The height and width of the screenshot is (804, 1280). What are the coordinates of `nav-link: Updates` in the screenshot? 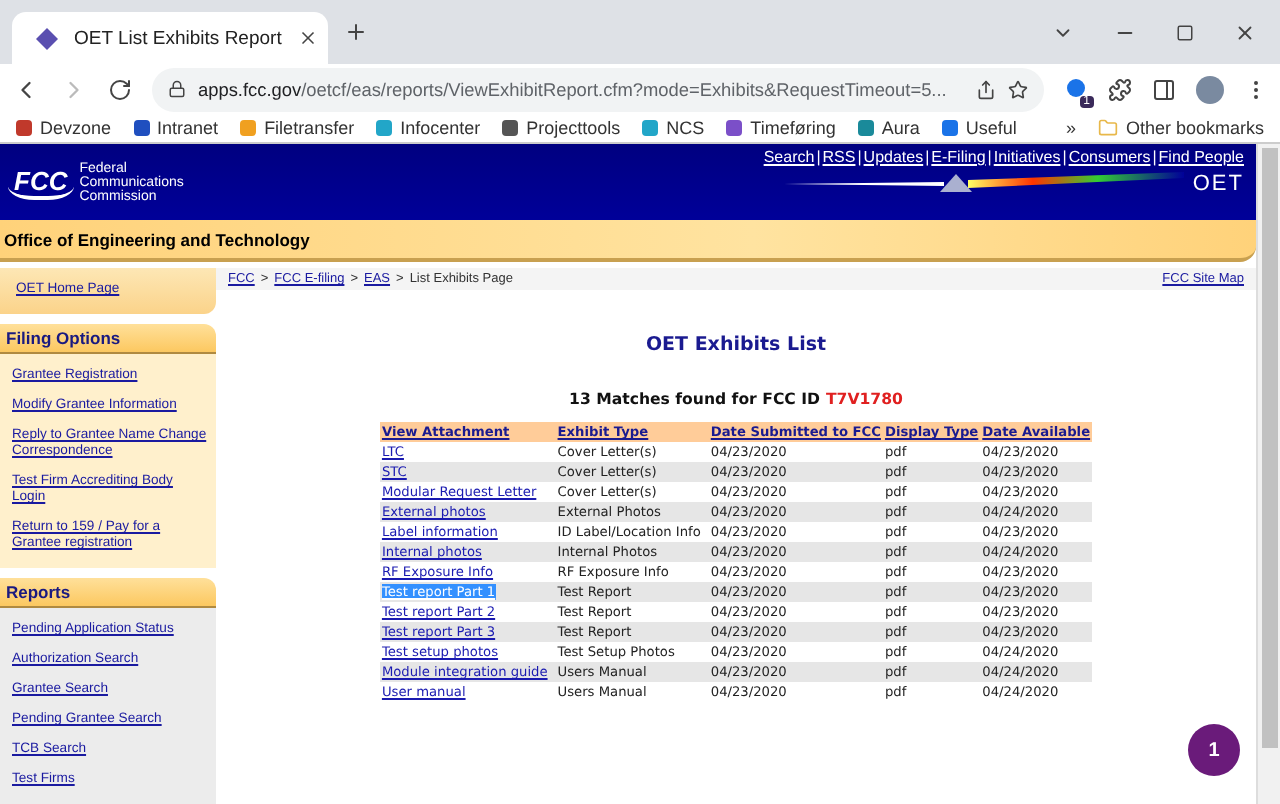 It's located at (893, 157).